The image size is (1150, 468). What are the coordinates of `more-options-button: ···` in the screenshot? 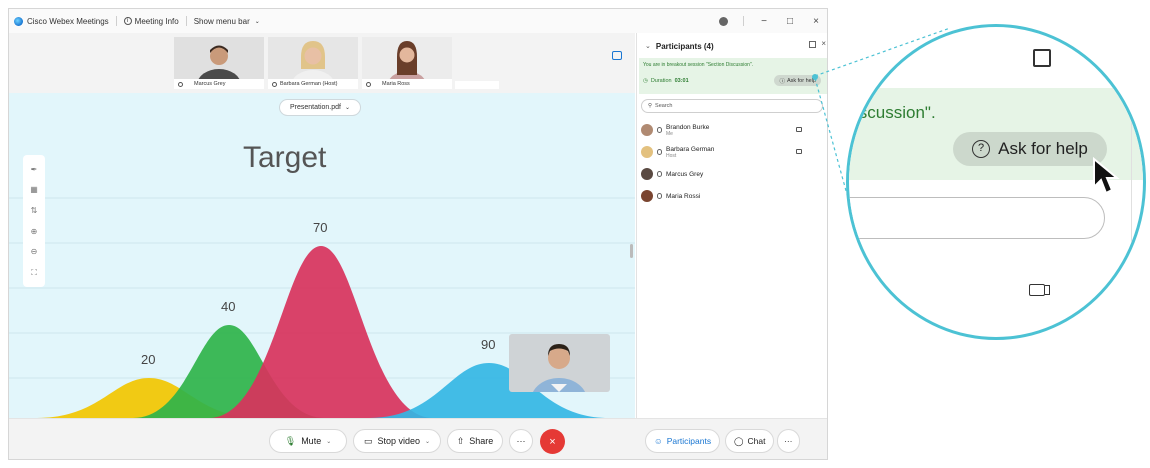 It's located at (521, 441).